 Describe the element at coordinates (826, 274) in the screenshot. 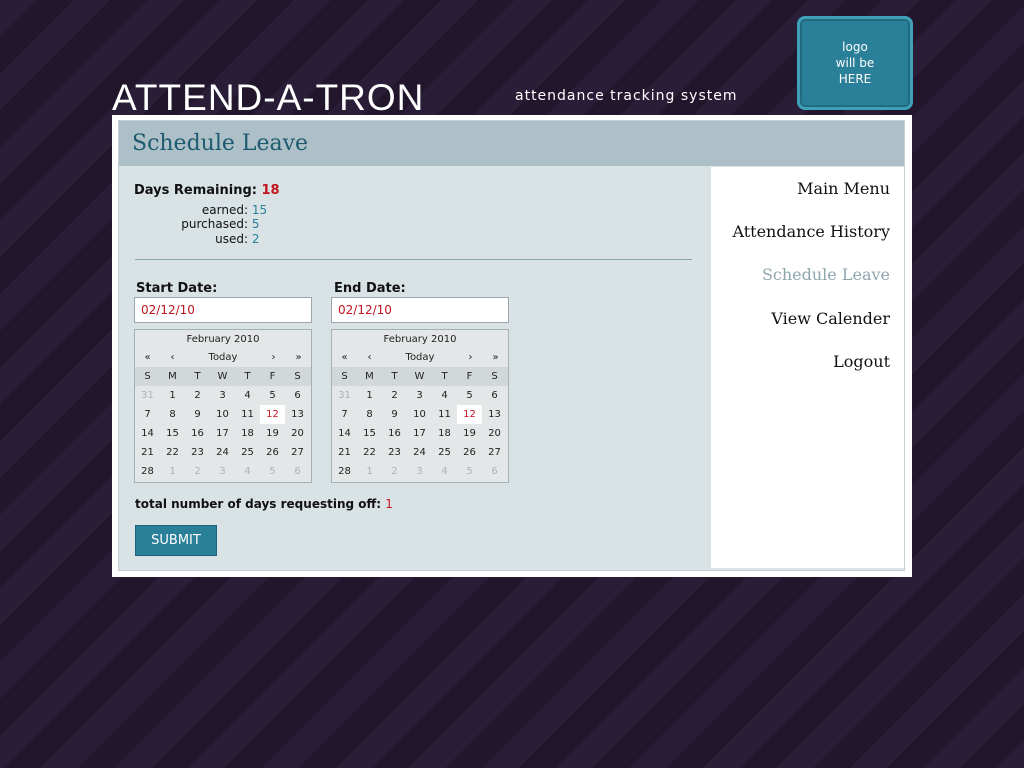

I see `nav-schedule-leave: Schedule Leave` at that location.